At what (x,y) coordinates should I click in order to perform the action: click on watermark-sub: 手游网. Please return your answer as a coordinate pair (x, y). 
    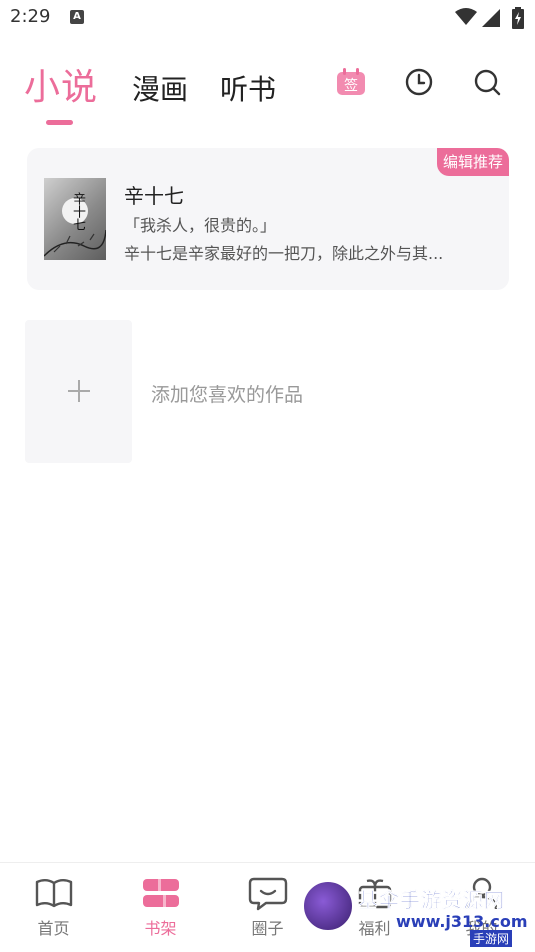
    Looking at the image, I should click on (491, 938).